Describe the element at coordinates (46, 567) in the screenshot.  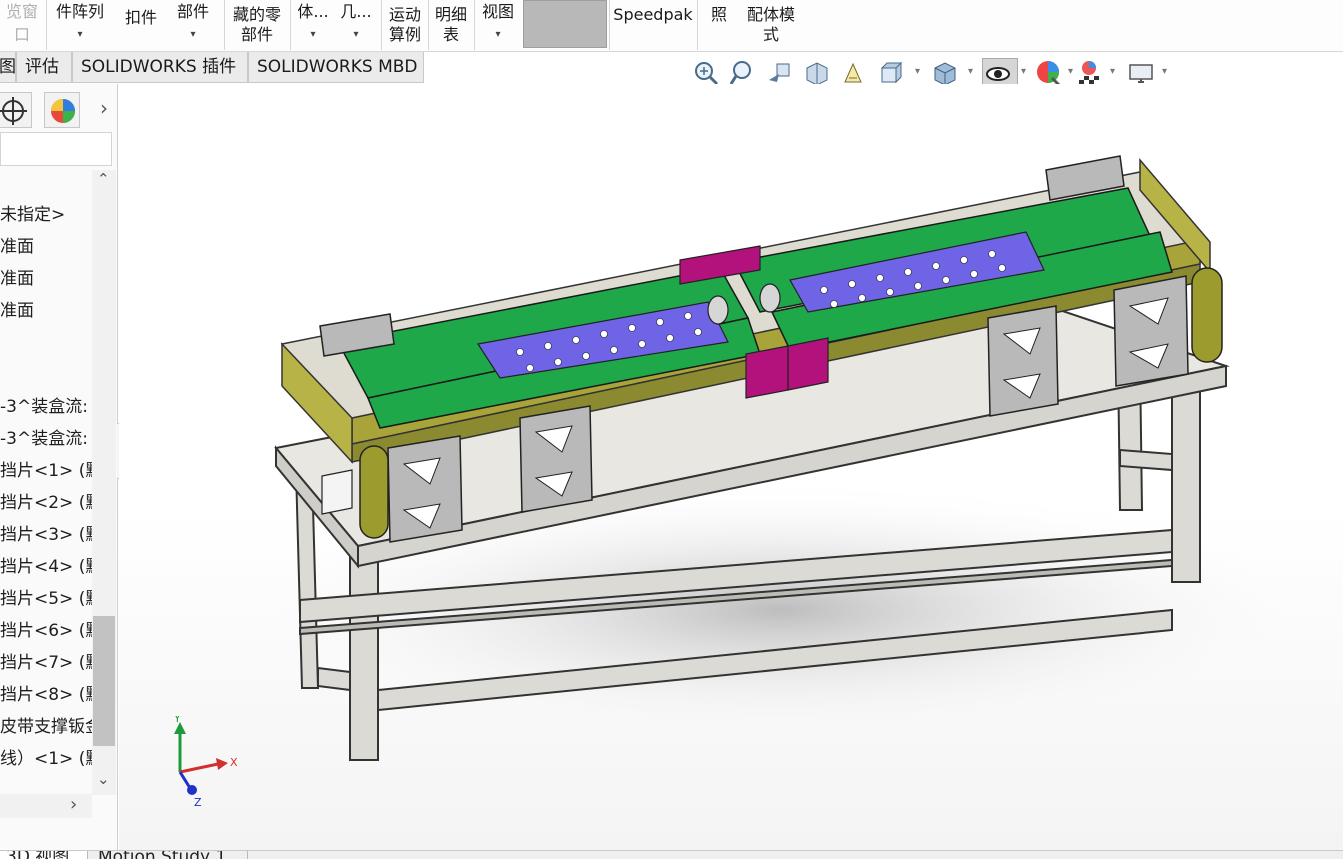
I see `tree-item: 挡片<4> (默` at that location.